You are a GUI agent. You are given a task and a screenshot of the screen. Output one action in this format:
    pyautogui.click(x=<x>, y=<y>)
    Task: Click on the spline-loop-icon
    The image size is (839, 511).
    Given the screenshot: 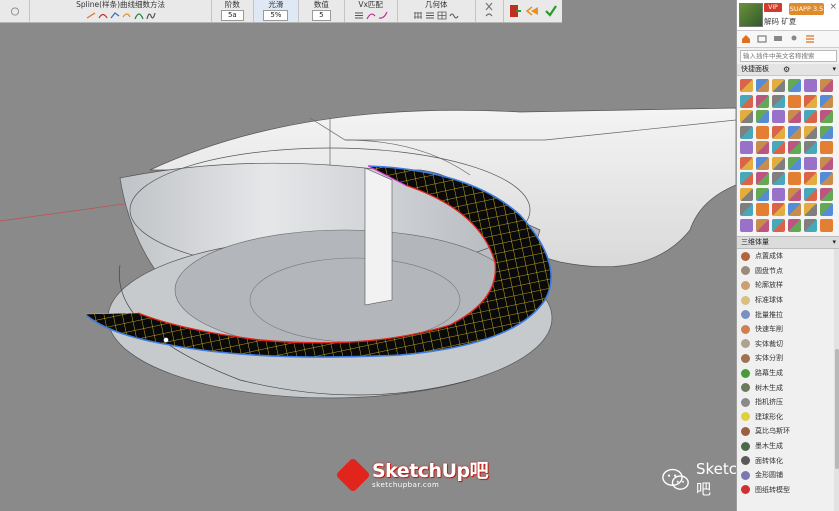 What is the action you would take?
    pyautogui.click(x=127, y=15)
    